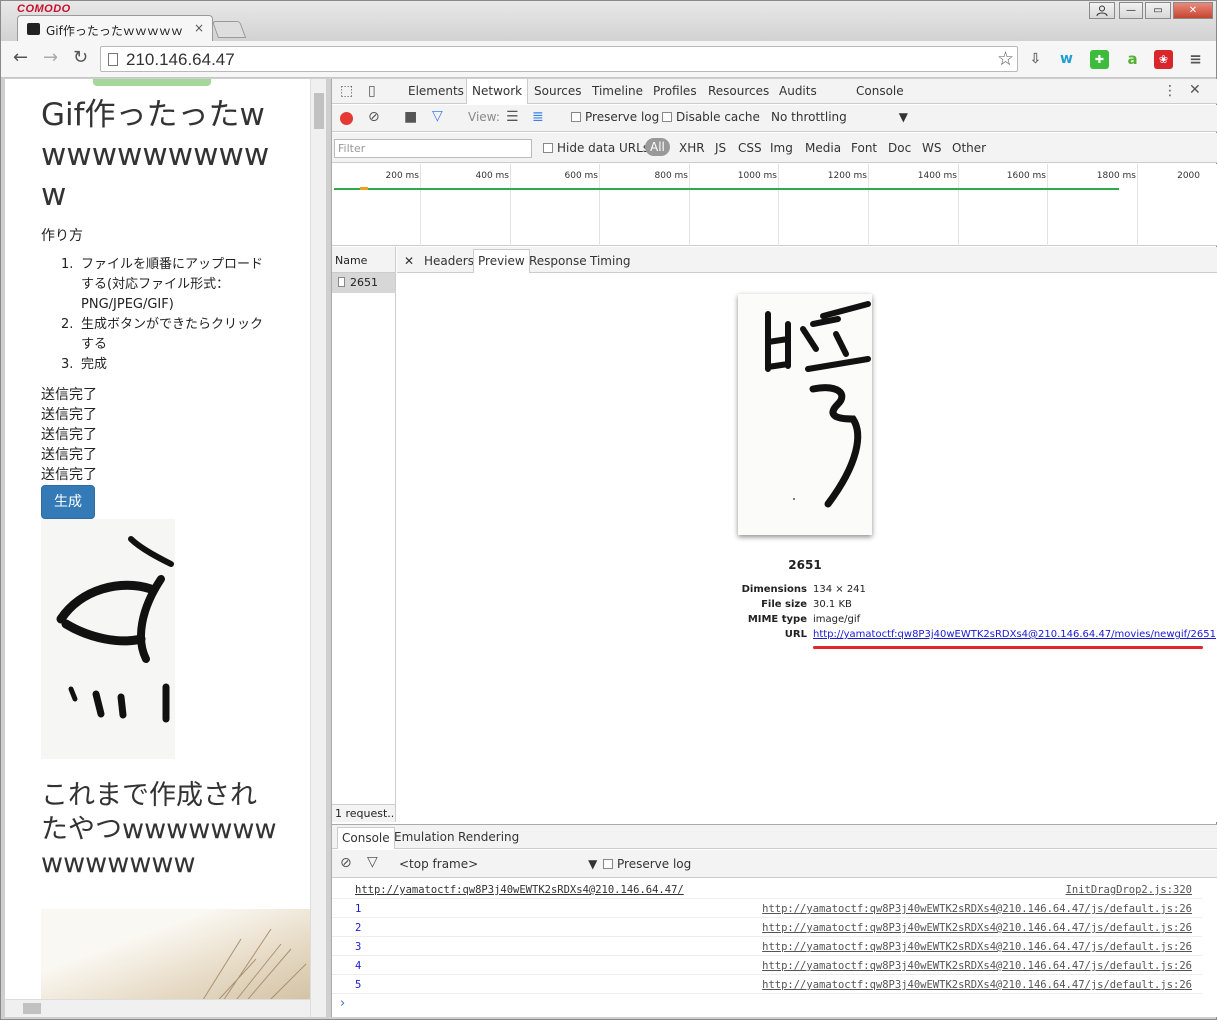 Image resolution: width=1217 pixels, height=1020 pixels. Describe the element at coordinates (199, 28) in the screenshot. I see `tab-close-icon: ×` at that location.